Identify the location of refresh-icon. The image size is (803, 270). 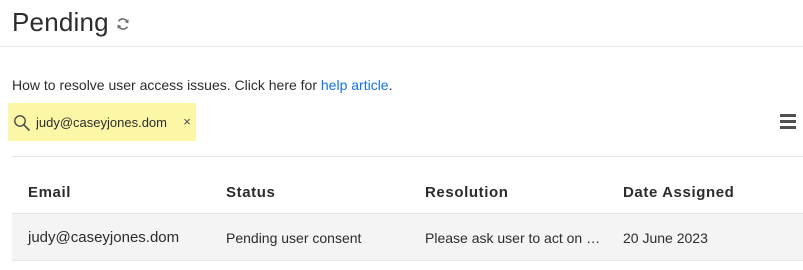
(123, 24).